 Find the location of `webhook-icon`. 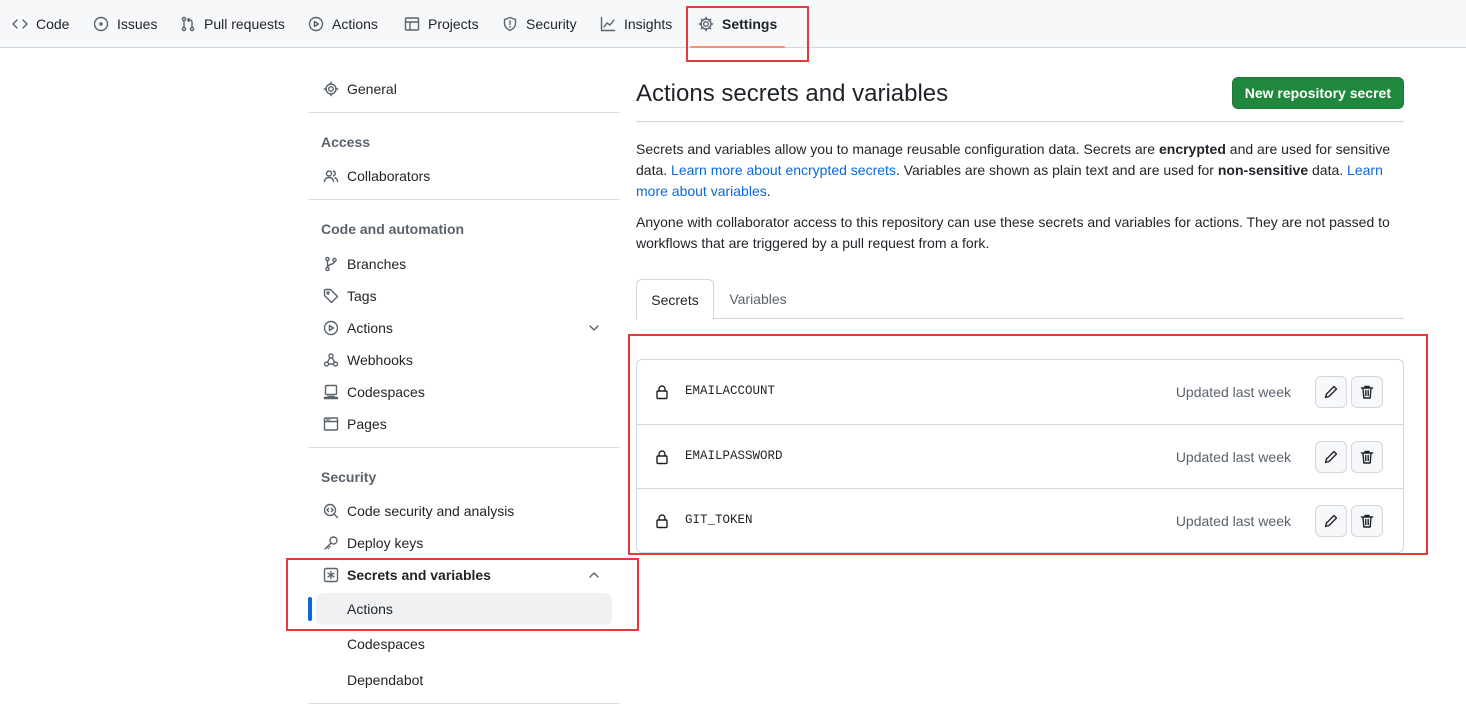

webhook-icon is located at coordinates (331, 360).